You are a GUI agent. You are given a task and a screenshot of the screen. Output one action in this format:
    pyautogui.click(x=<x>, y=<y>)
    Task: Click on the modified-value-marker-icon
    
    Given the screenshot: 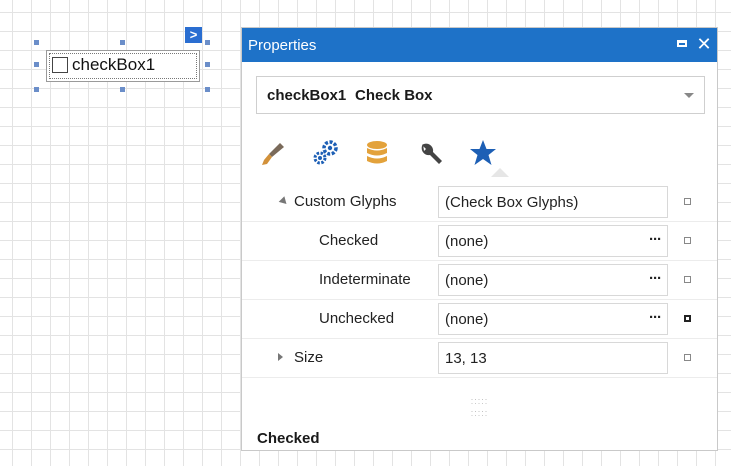 What is the action you would take?
    pyautogui.click(x=687, y=318)
    